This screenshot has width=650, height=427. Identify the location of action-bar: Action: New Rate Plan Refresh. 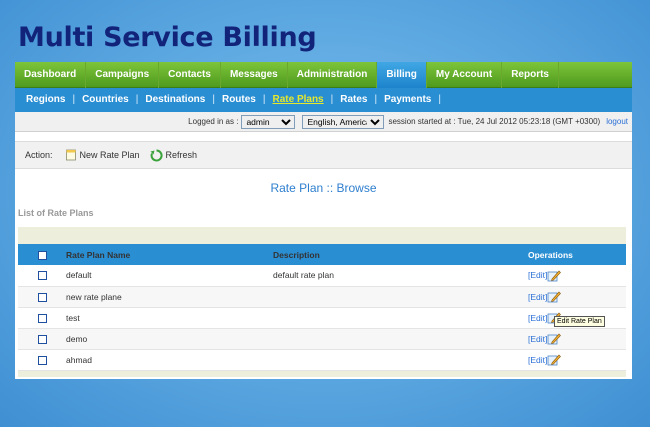
(323, 155).